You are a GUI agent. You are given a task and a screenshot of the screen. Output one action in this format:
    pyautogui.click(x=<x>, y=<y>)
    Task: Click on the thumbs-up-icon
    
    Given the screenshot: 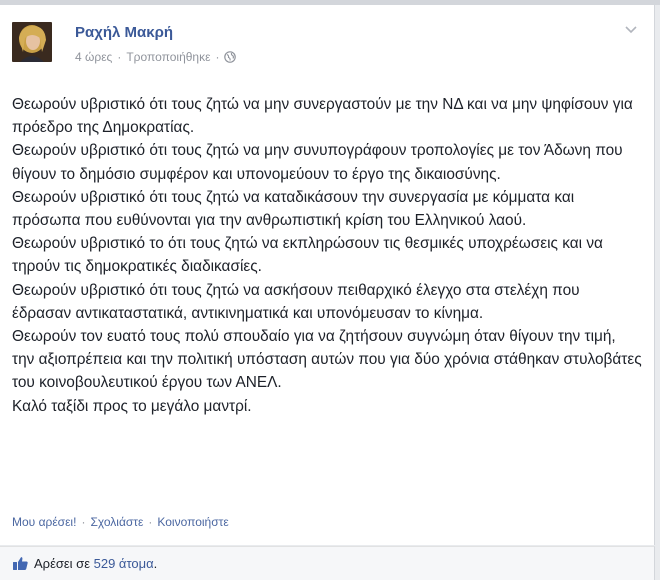 What is the action you would take?
    pyautogui.click(x=20, y=563)
    